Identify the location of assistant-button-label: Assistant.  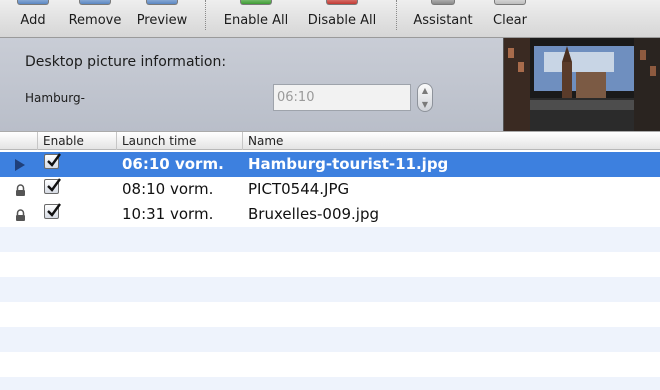
(443, 20).